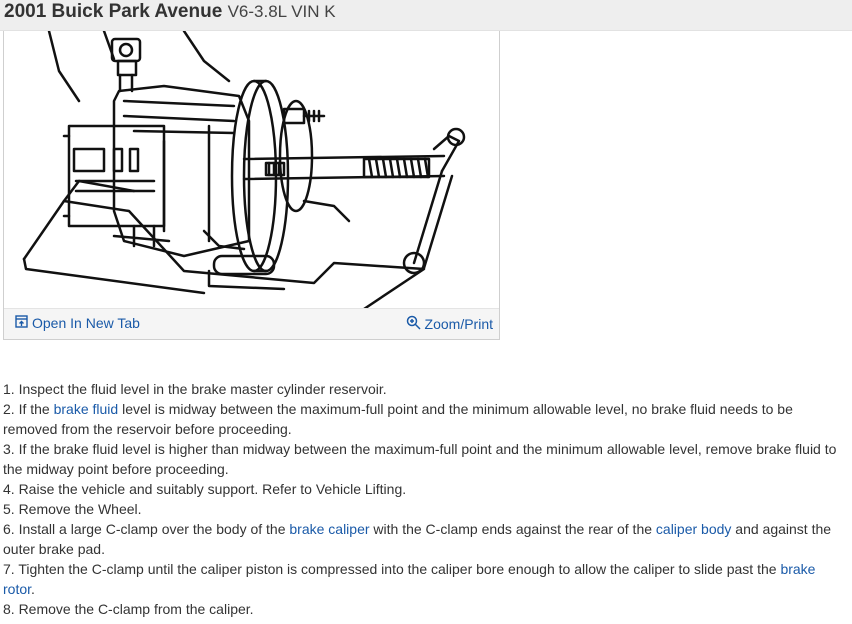 This screenshot has height=624, width=852. I want to click on step-text: 5. Remove the Wheel., so click(72, 509).